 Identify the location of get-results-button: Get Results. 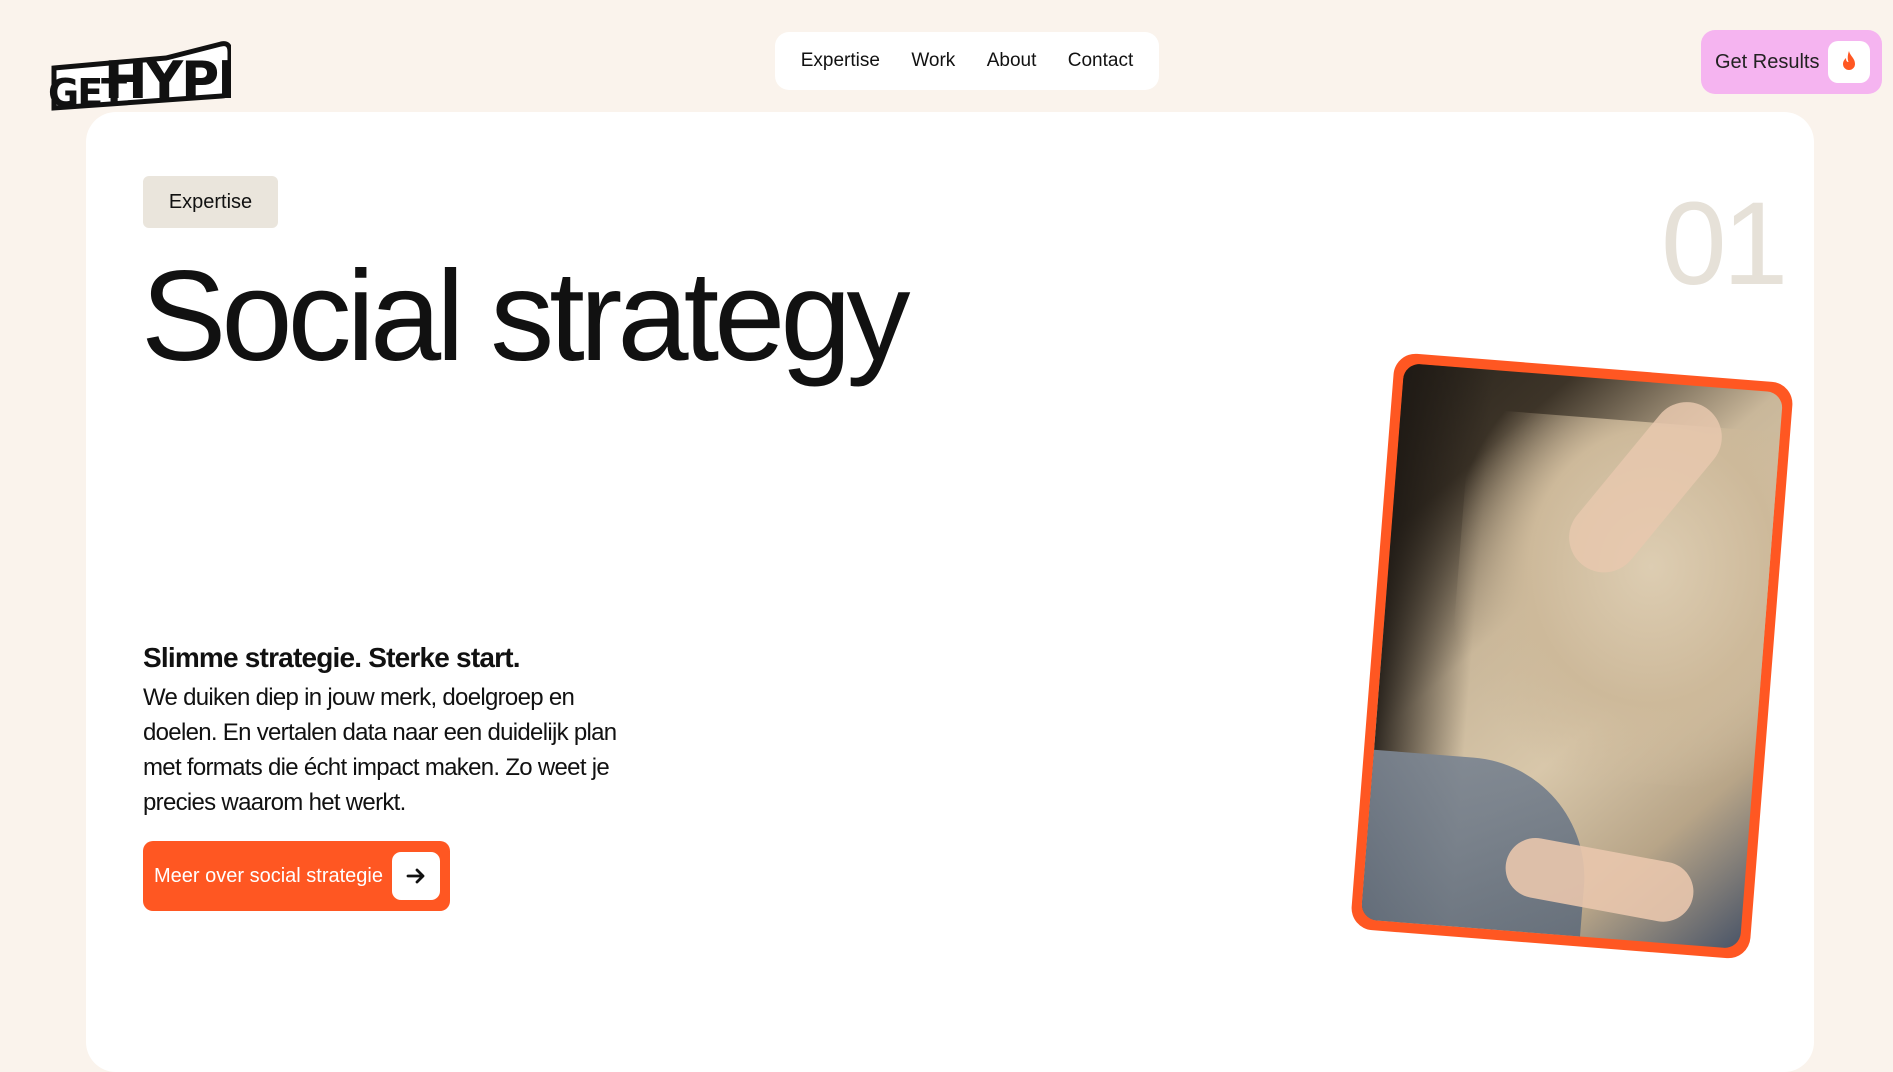
(1791, 62).